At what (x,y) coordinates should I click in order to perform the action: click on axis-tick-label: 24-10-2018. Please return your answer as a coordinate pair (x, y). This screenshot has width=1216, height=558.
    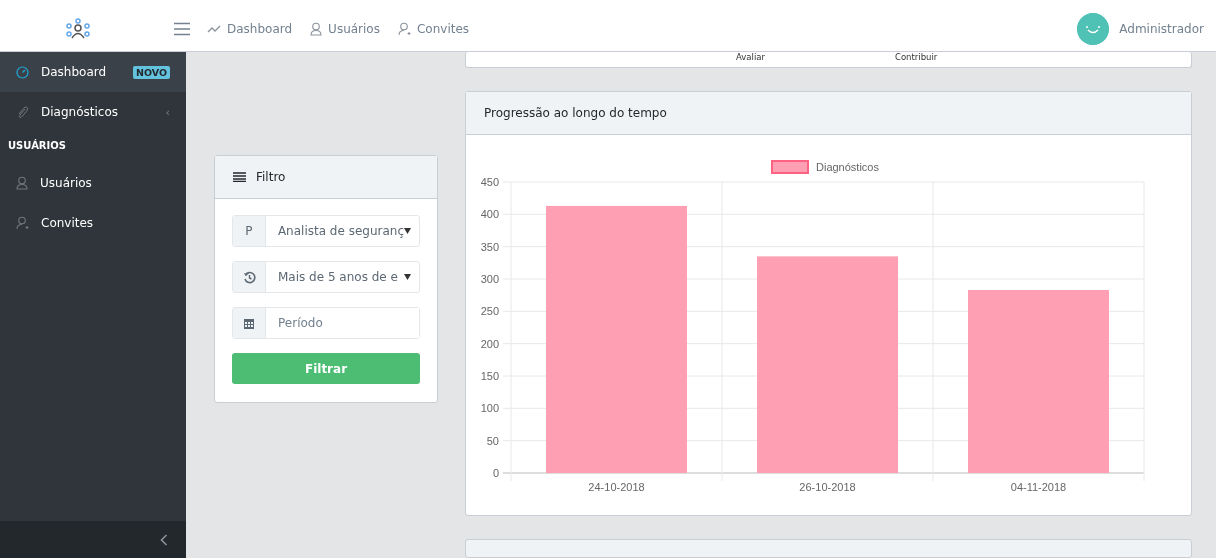
    Looking at the image, I should click on (616, 486).